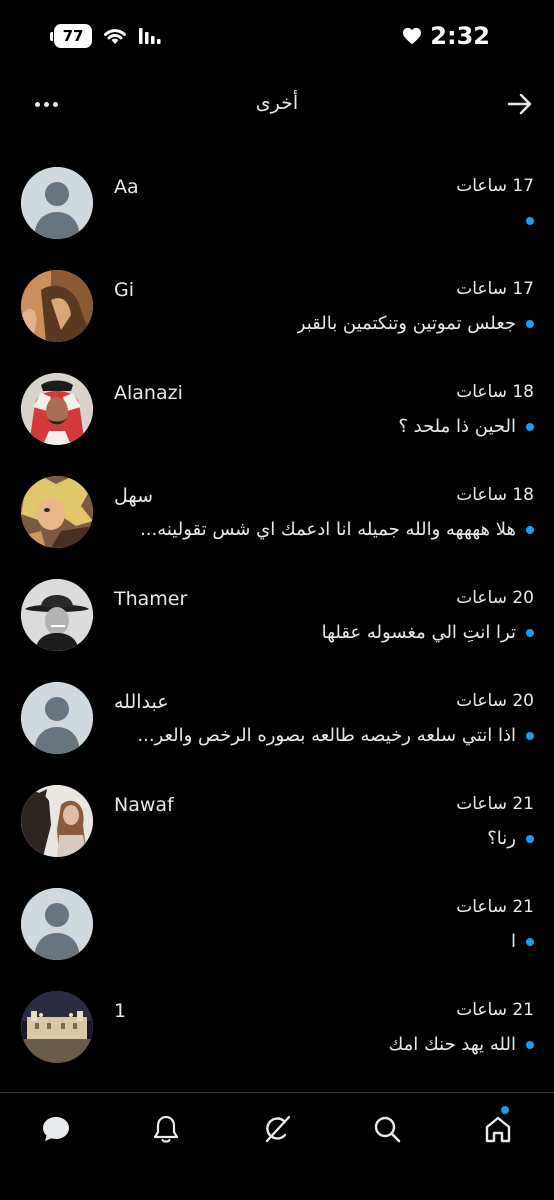 The height and width of the screenshot is (1200, 554). I want to click on message-preview: رنا؟, so click(510, 838).